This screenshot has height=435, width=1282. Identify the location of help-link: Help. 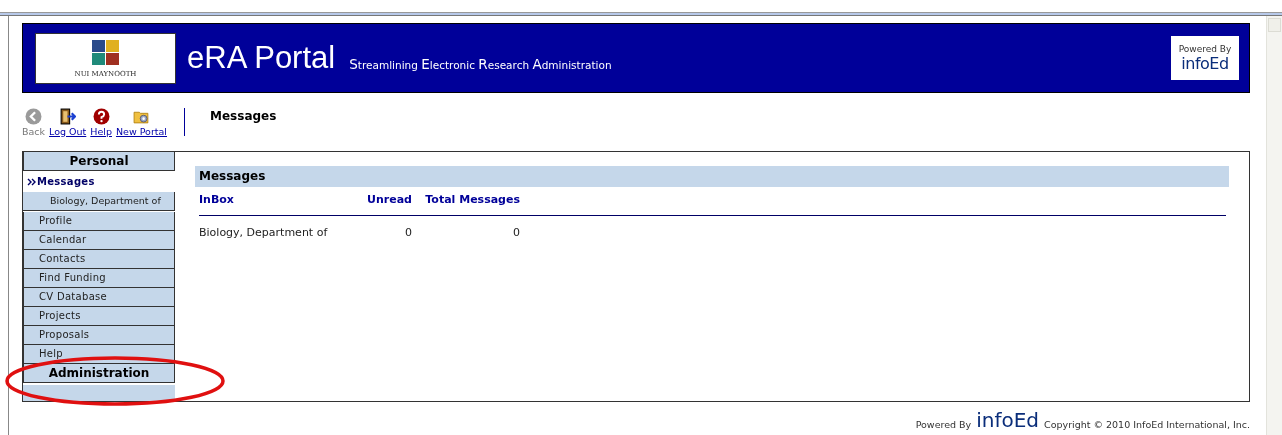
(101, 122).